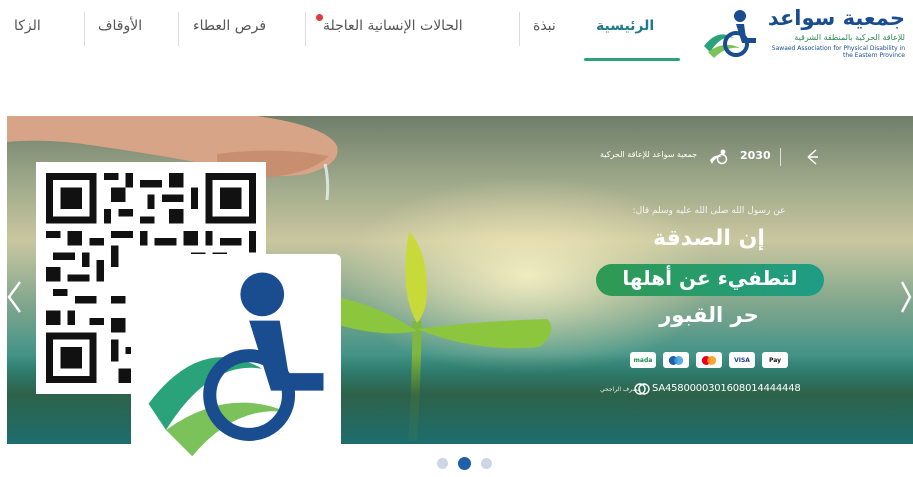  I want to click on mastercard-payment-icon, so click(709, 360).